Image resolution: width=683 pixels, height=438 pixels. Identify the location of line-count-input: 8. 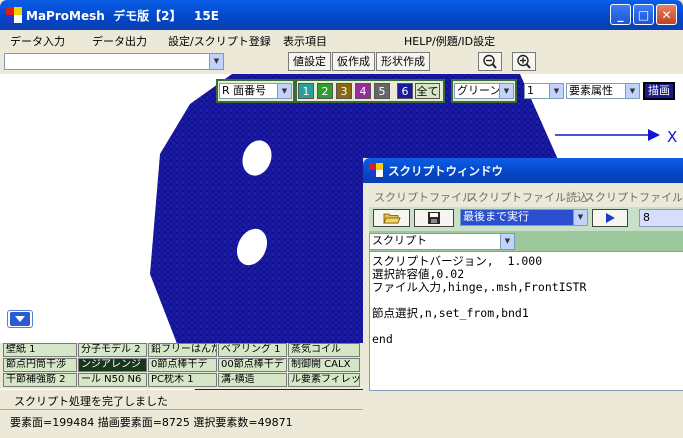
(661, 218).